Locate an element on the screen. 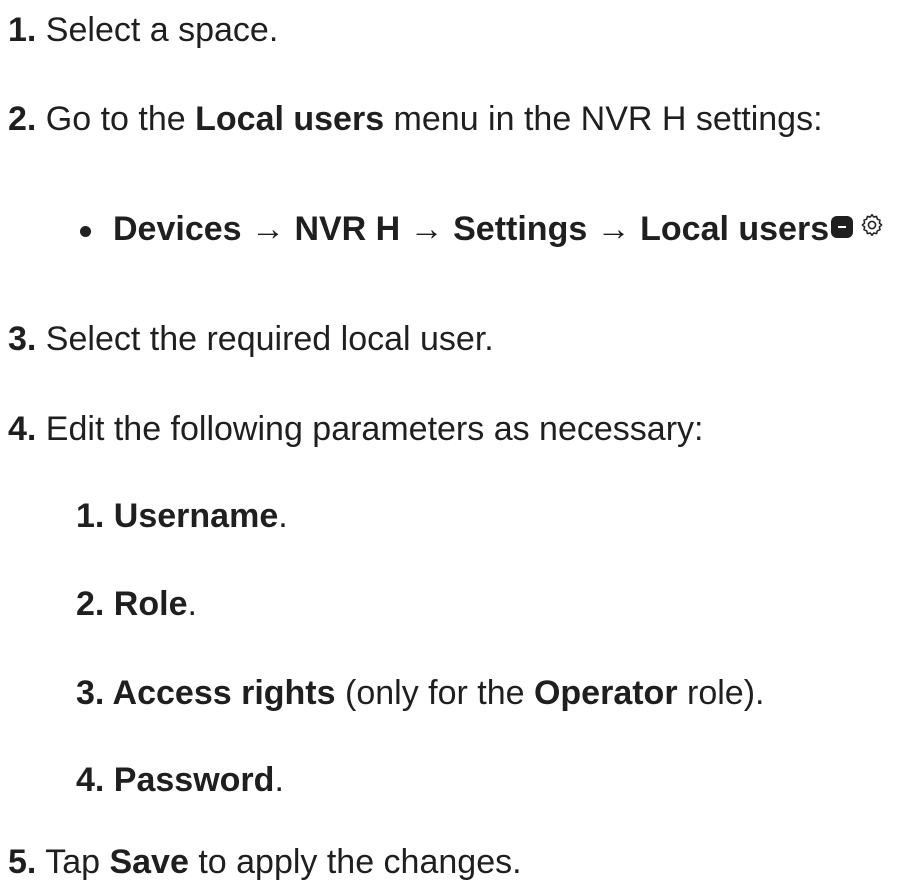 The image size is (907, 883). param-number: 4. is located at coordinates (90, 780).